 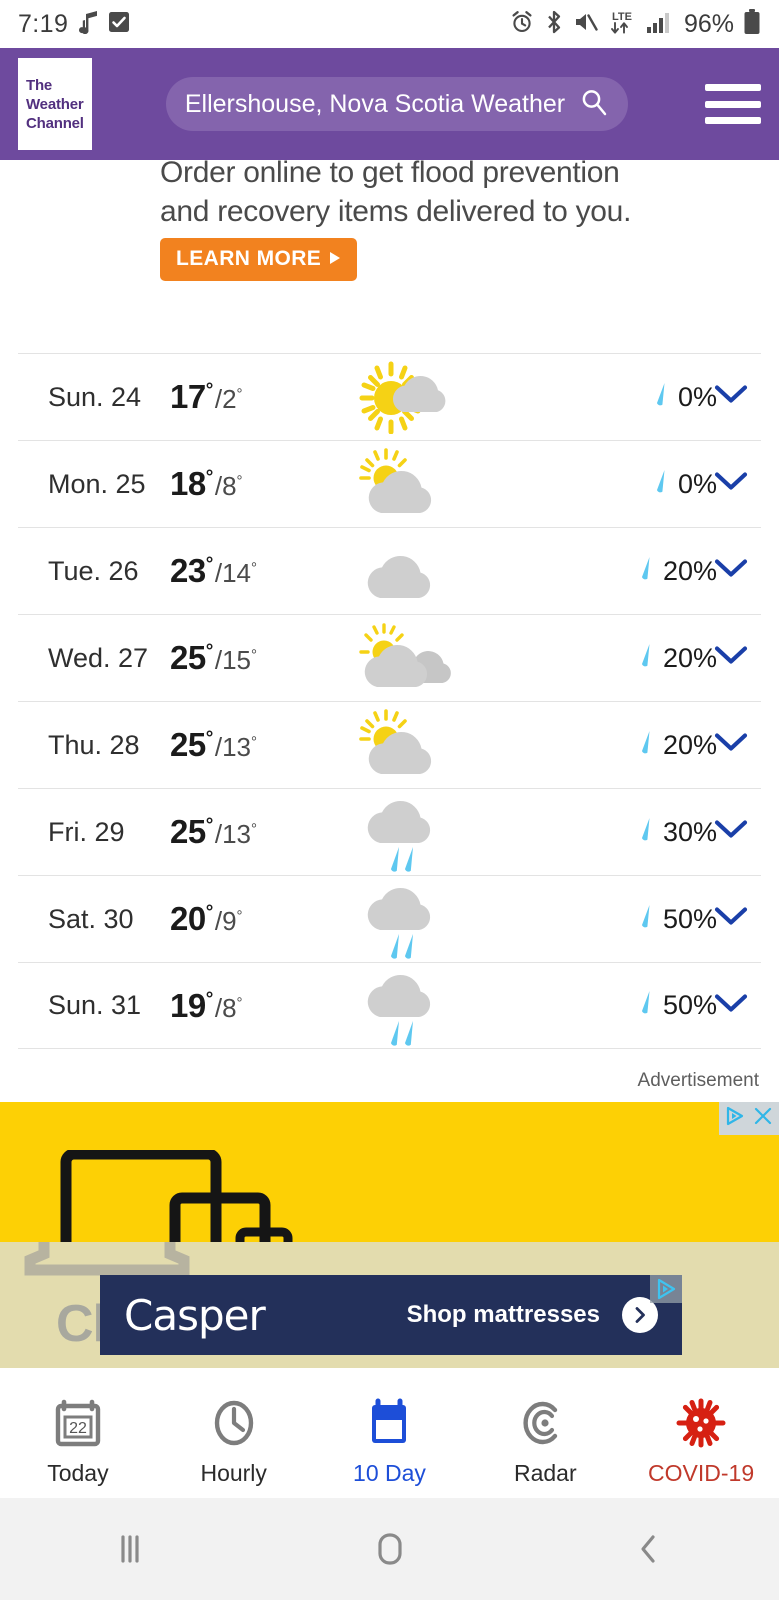 I want to click on weather-channel-logo: The Weather Channel, so click(x=55, y=104).